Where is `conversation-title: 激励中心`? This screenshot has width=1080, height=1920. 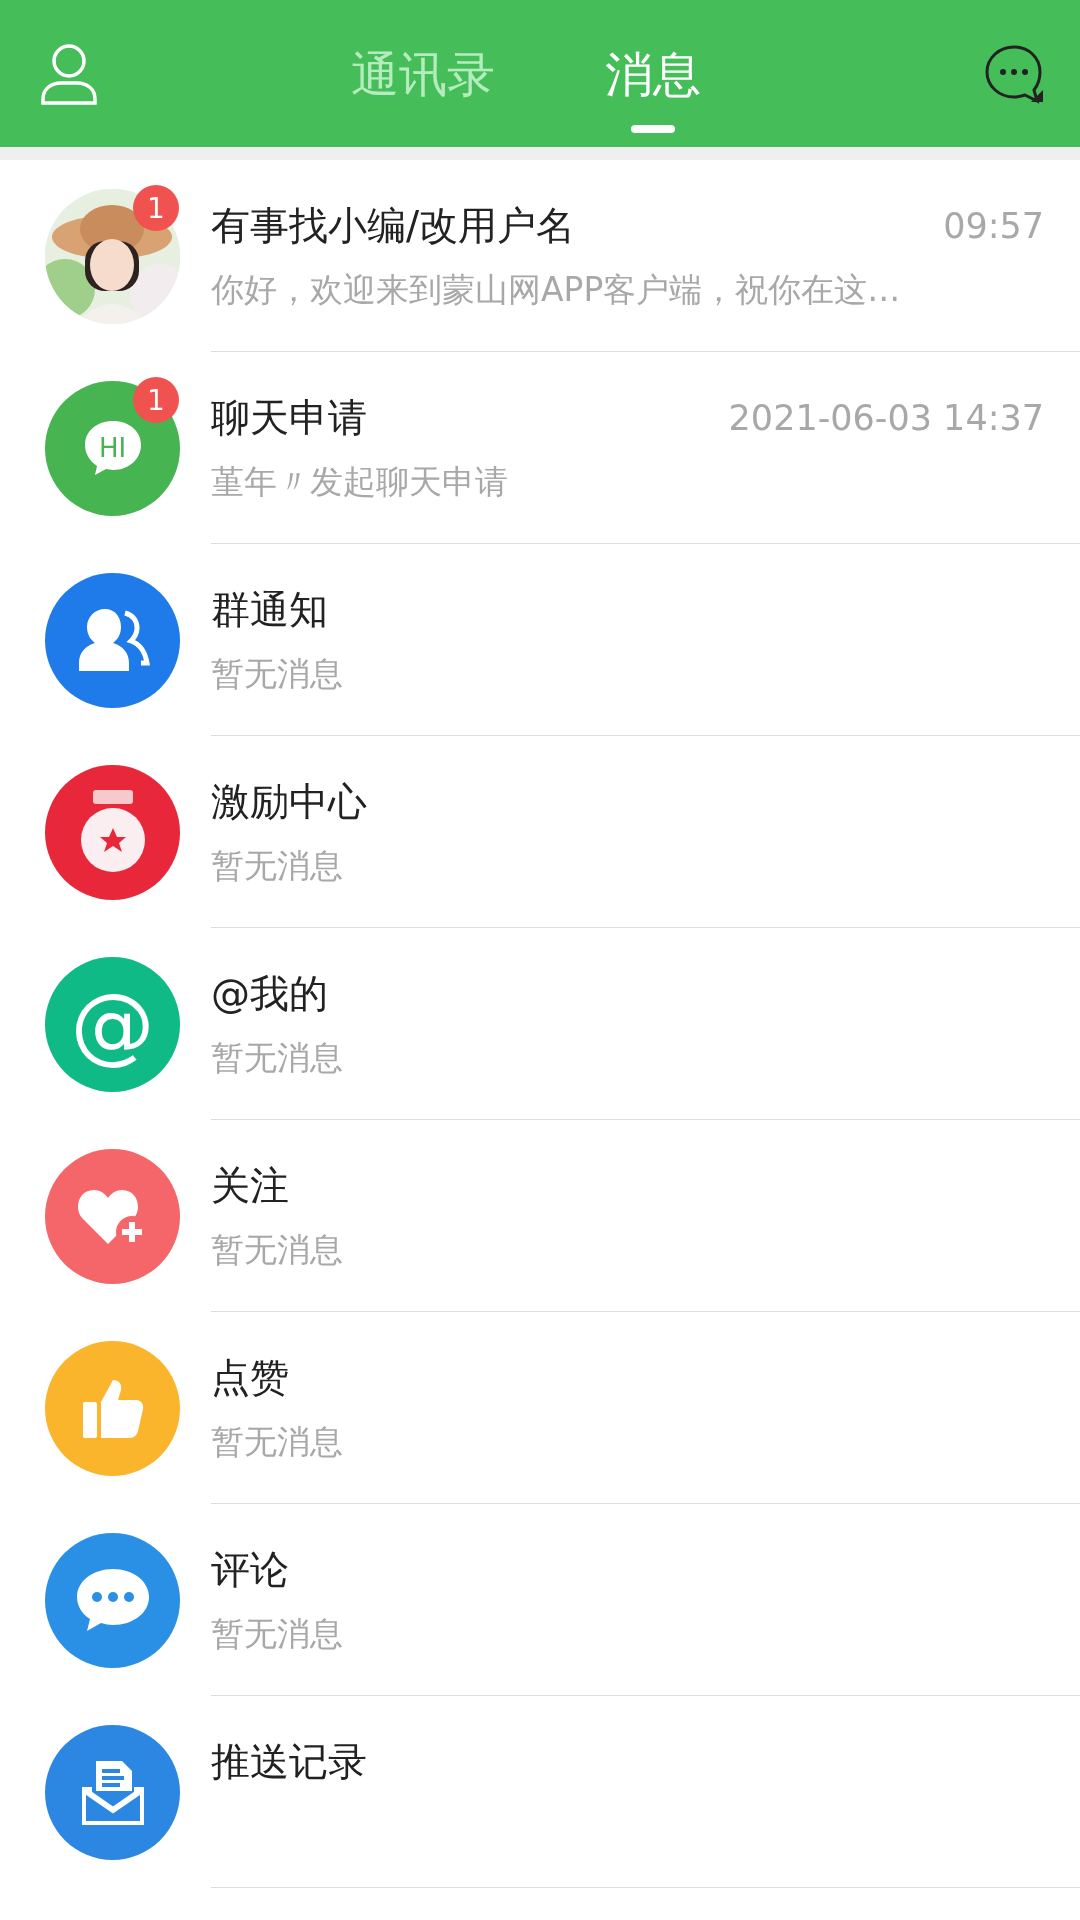 conversation-title: 激励中心 is located at coordinates (289, 802).